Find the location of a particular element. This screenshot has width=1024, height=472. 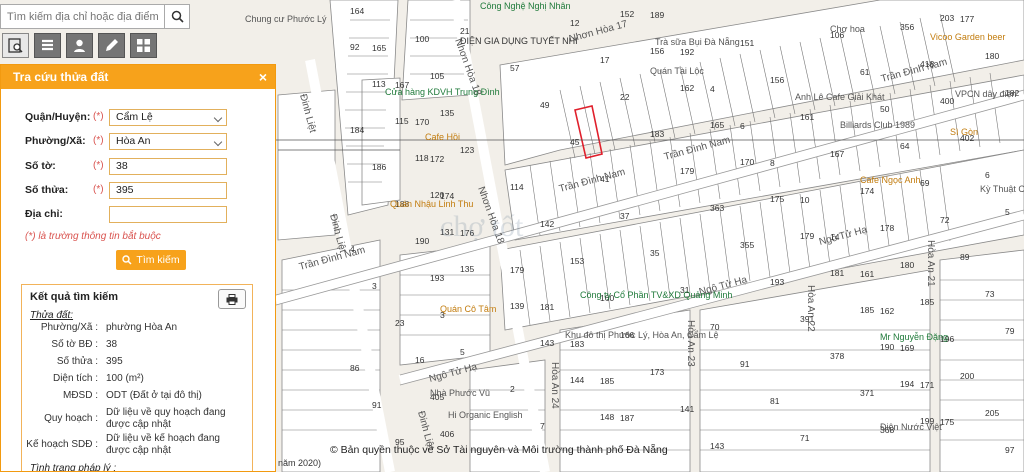

result-value: Dữ liệu về quy hoạch đang được cập nhật is located at coordinates (166, 418).